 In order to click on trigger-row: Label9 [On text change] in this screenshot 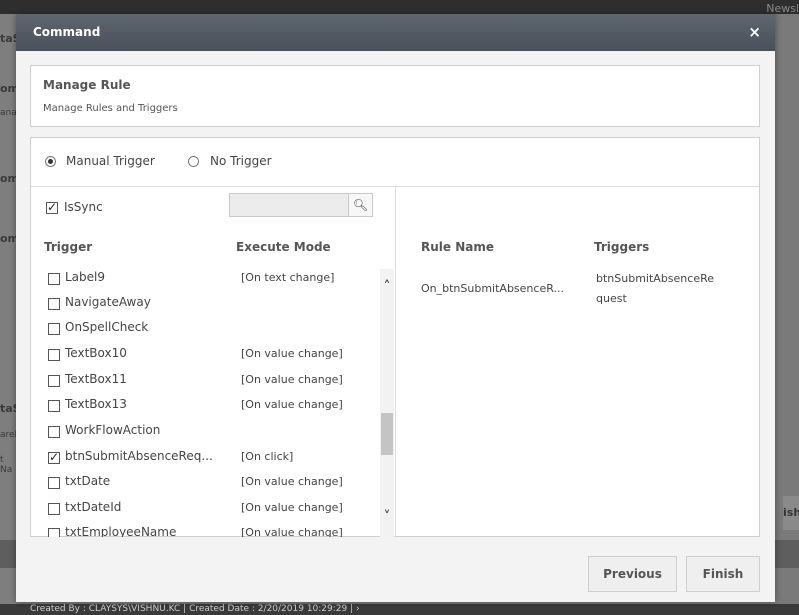, I will do `click(205, 280)`.